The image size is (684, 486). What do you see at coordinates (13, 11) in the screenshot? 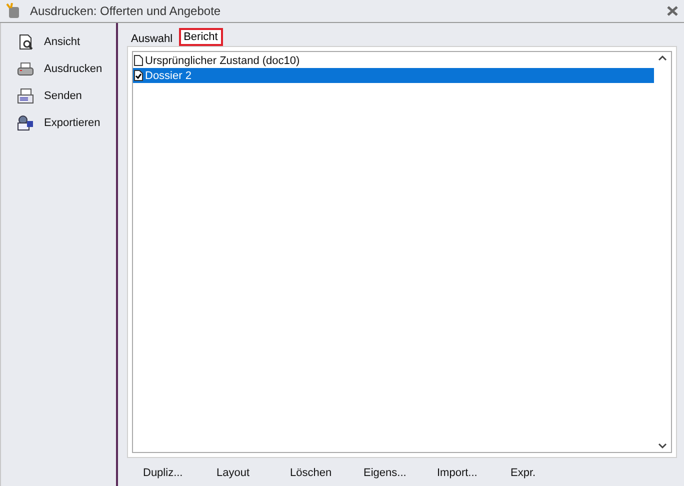
I see `app-icon` at bounding box center [13, 11].